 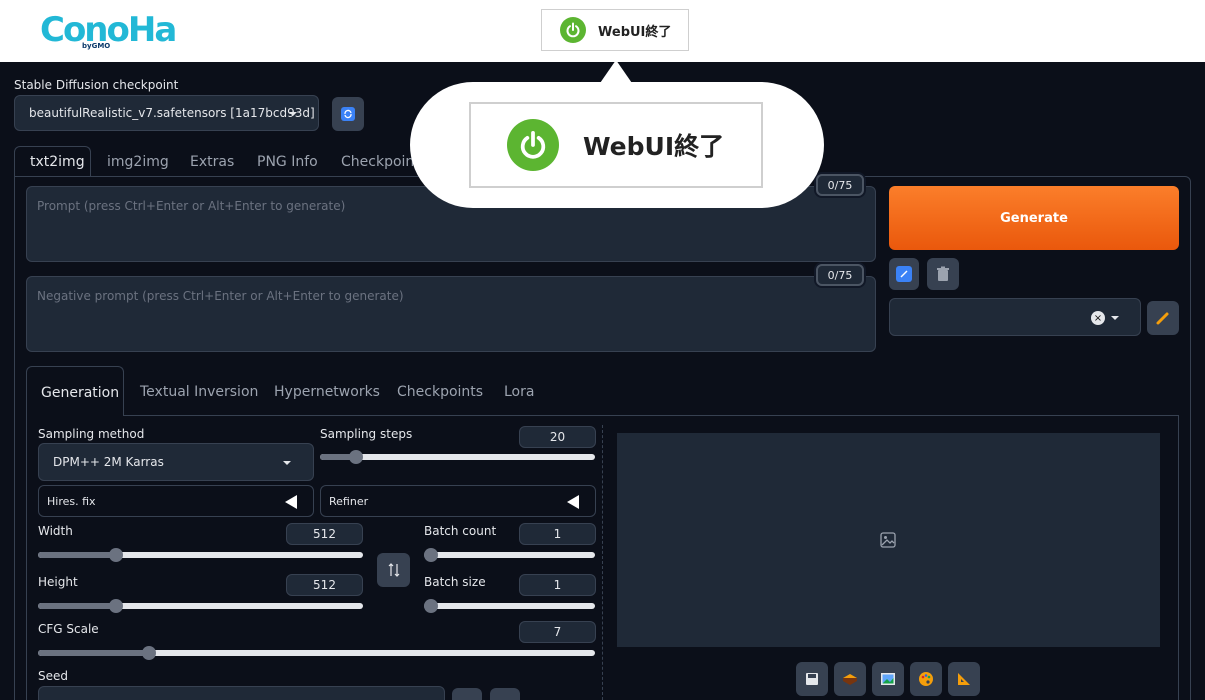 I want to click on trash-icon, so click(x=943, y=273).